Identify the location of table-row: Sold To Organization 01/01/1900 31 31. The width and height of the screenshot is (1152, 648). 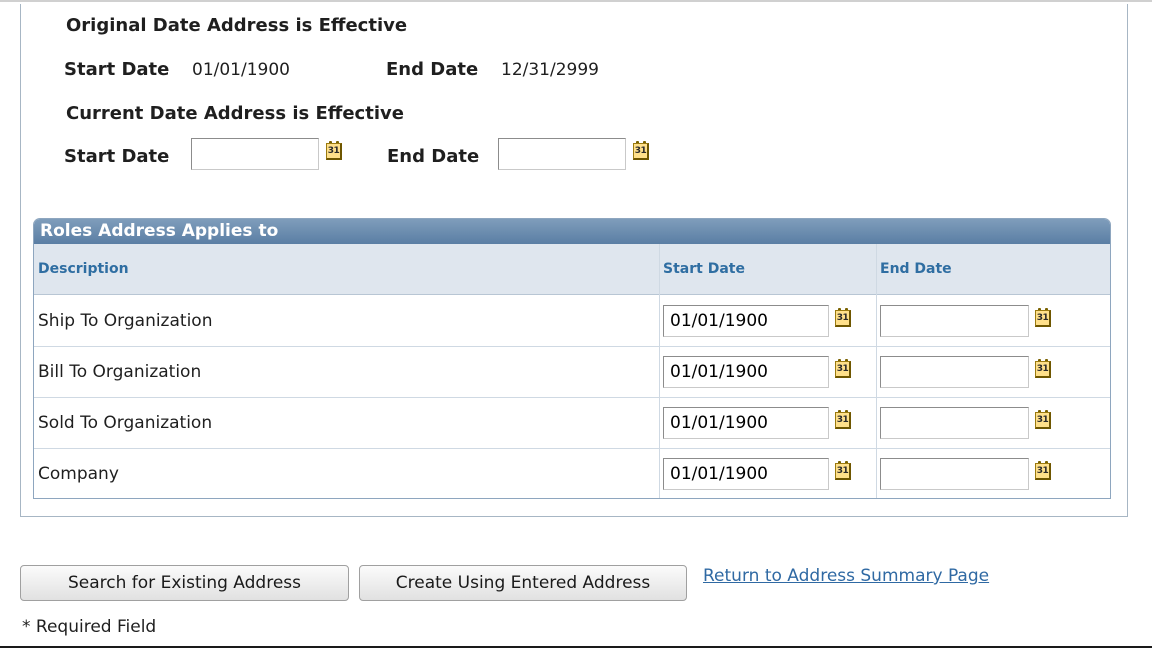
(572, 423).